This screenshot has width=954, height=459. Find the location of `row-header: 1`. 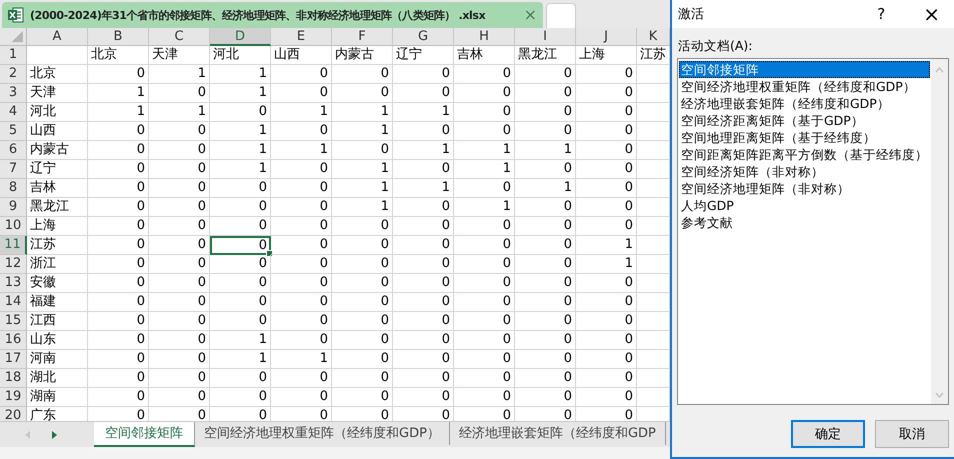

row-header: 1 is located at coordinates (13, 55).